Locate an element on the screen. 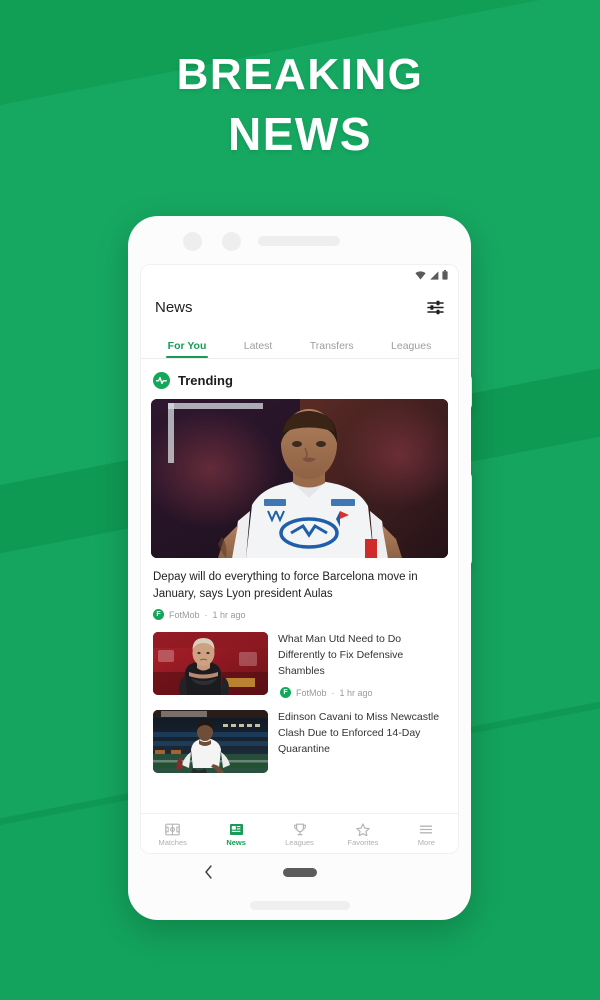 The width and height of the screenshot is (600, 1000). app-header: News is located at coordinates (299, 307).